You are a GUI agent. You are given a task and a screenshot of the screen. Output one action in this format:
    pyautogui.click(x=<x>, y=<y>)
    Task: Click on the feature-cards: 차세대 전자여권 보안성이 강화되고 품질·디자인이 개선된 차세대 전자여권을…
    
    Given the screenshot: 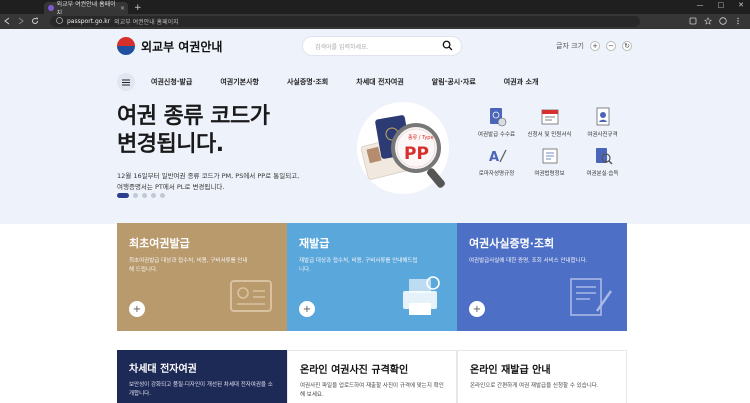 What is the action you would take?
    pyautogui.click(x=372, y=376)
    